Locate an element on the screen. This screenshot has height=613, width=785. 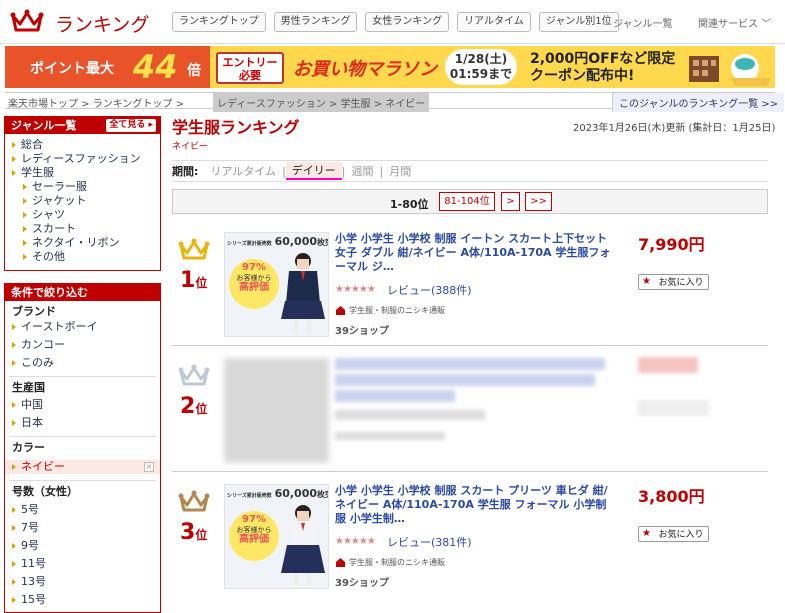
period-monthly: 月間 is located at coordinates (400, 171).